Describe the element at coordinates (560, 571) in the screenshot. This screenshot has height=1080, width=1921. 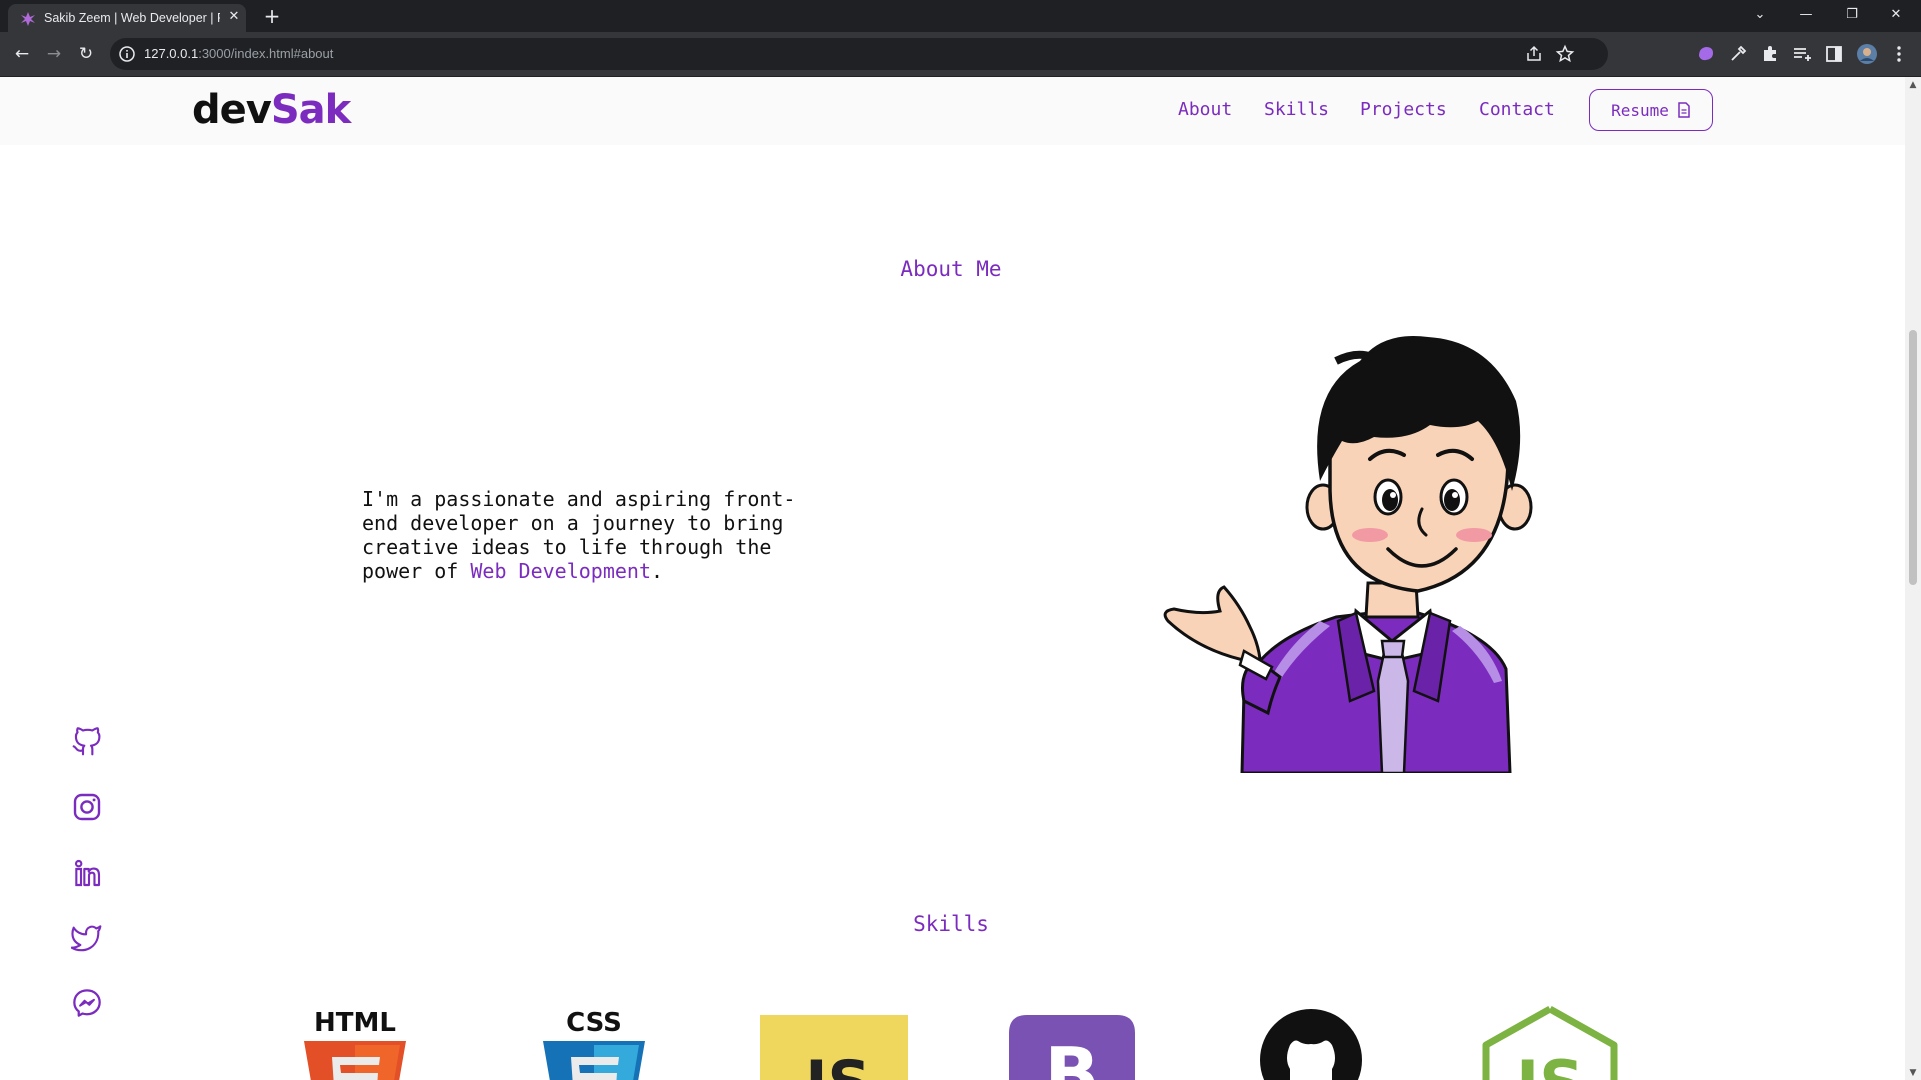
I see `web-development-highlight: Web Development` at that location.